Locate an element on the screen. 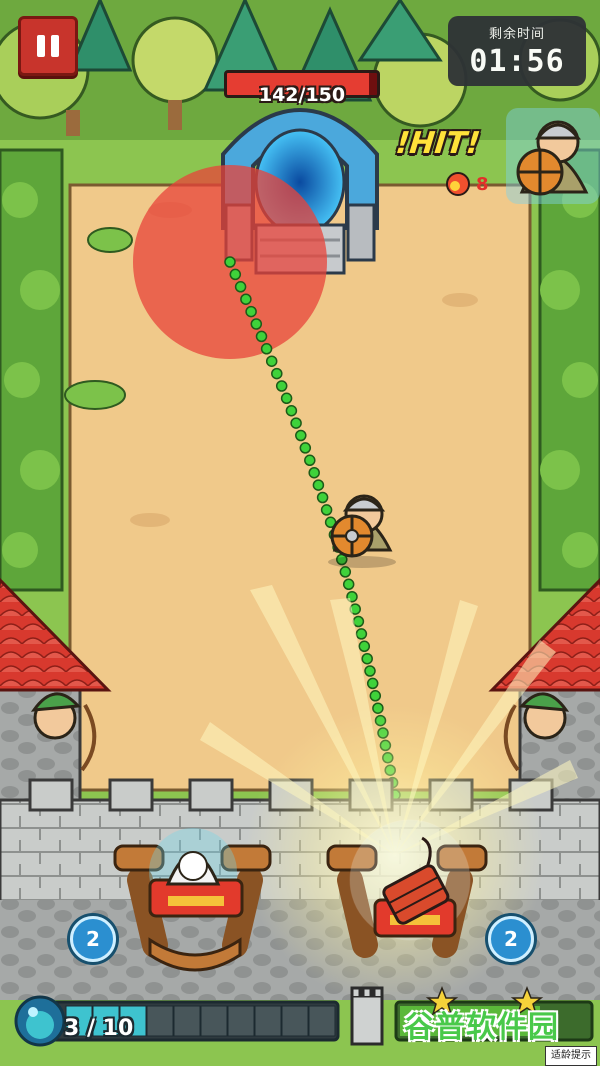 This screenshot has height=1066, width=600. hit-enemy-portrait is located at coordinates (553, 156).